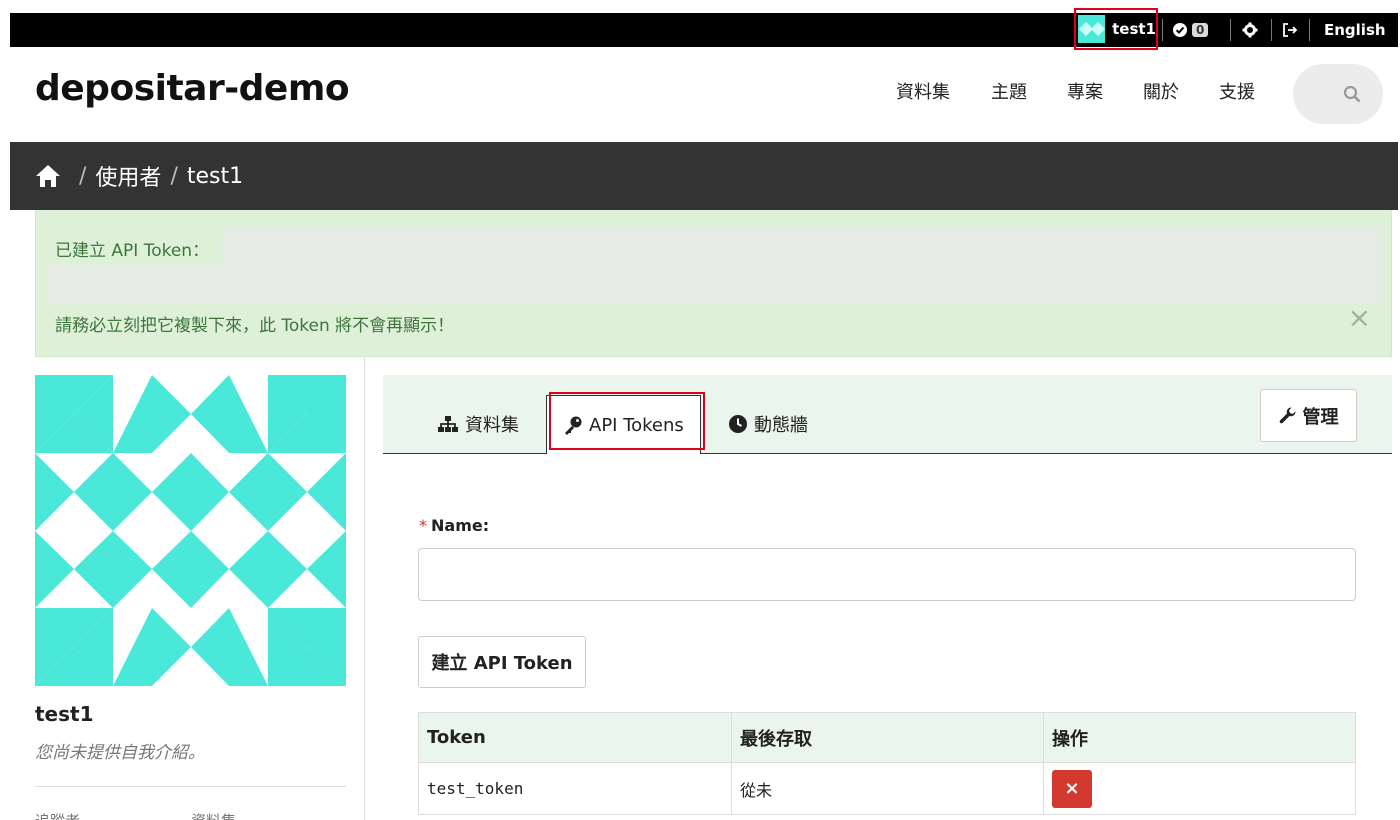 The width and height of the screenshot is (1400, 820). What do you see at coordinates (1355, 30) in the screenshot?
I see `language-link: English` at bounding box center [1355, 30].